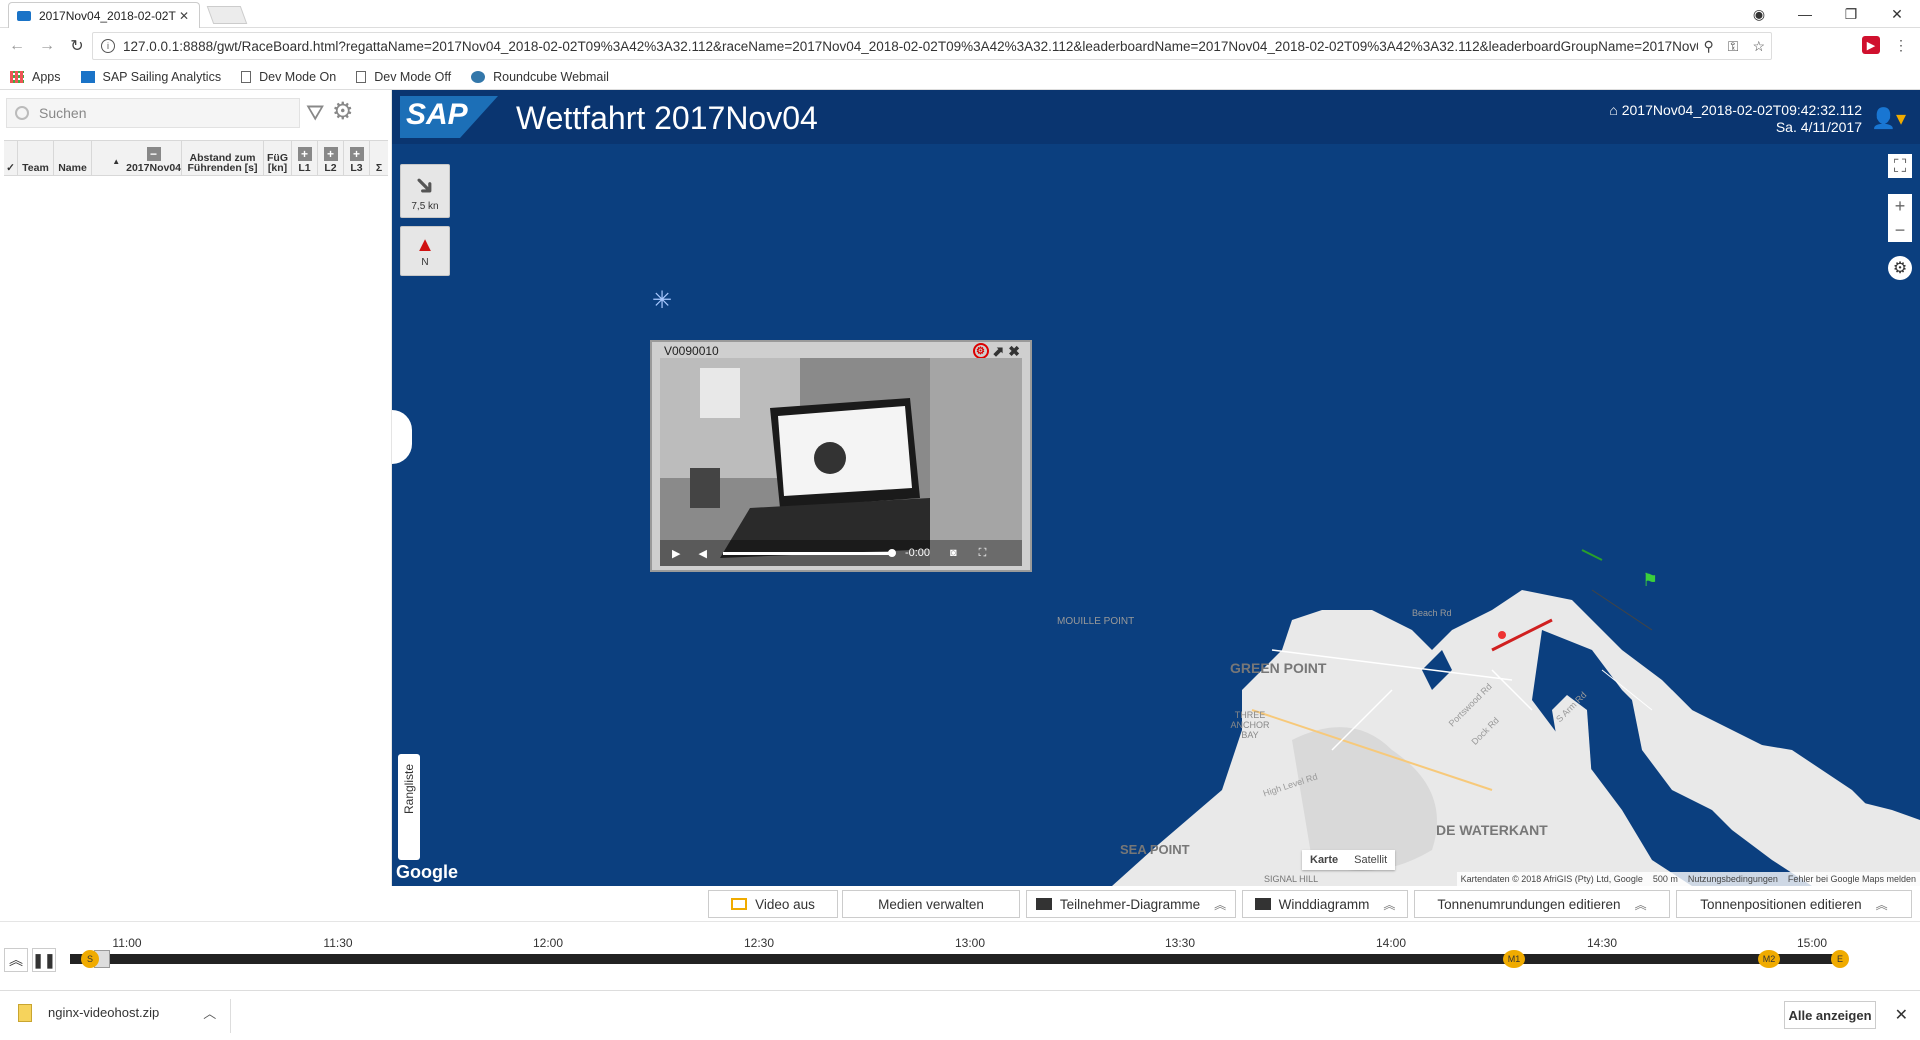 This screenshot has width=1920, height=1040. I want to click on profile-icon: ◉, so click(1759, 14).